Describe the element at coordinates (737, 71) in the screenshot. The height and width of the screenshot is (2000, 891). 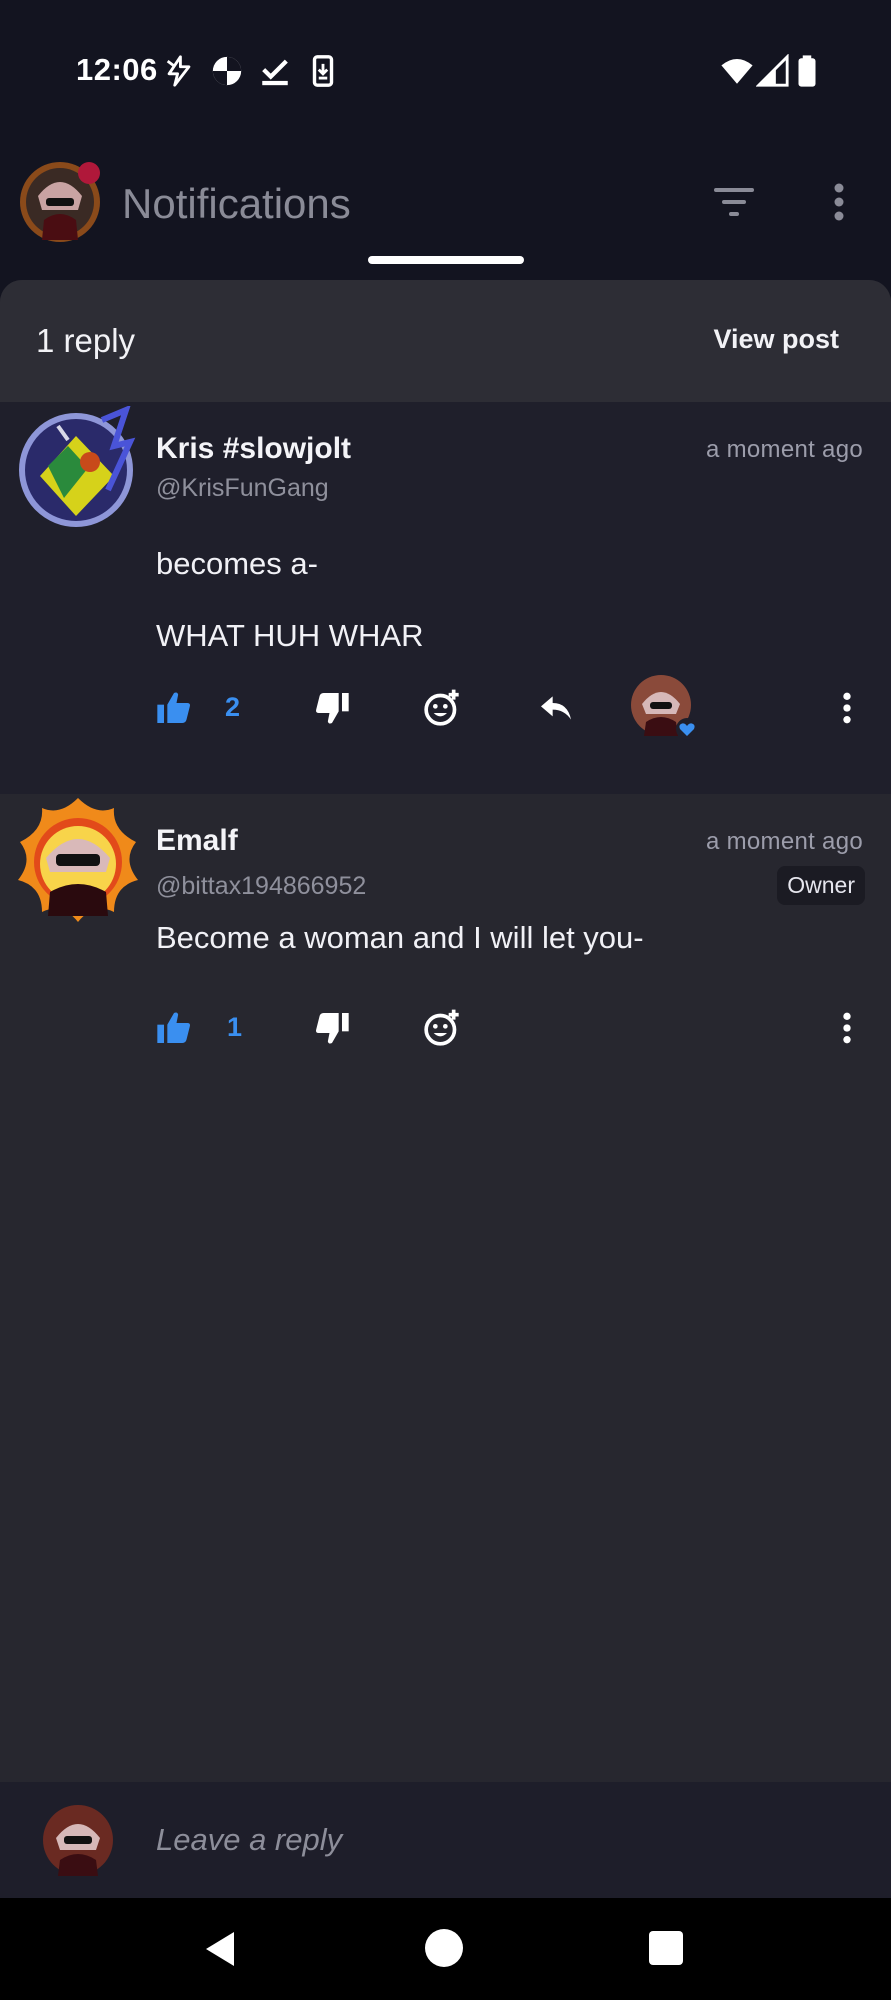
I see `wifi-icon` at that location.